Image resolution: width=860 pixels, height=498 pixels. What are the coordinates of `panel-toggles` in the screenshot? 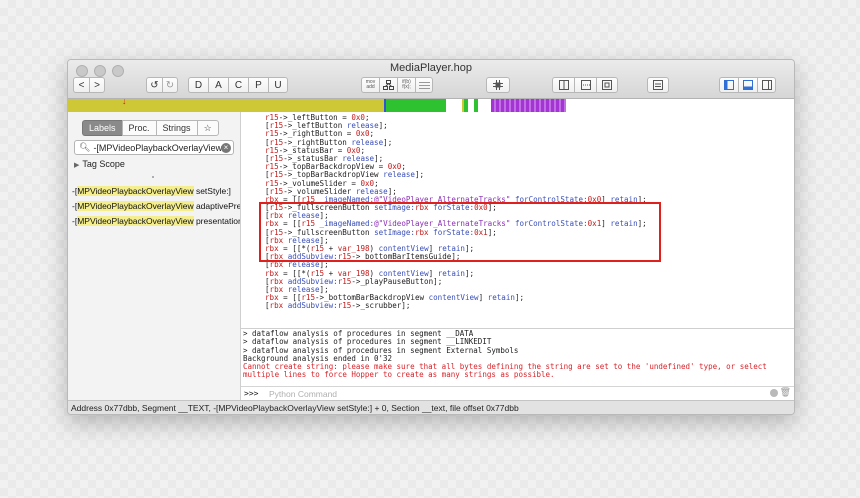 It's located at (747, 85).